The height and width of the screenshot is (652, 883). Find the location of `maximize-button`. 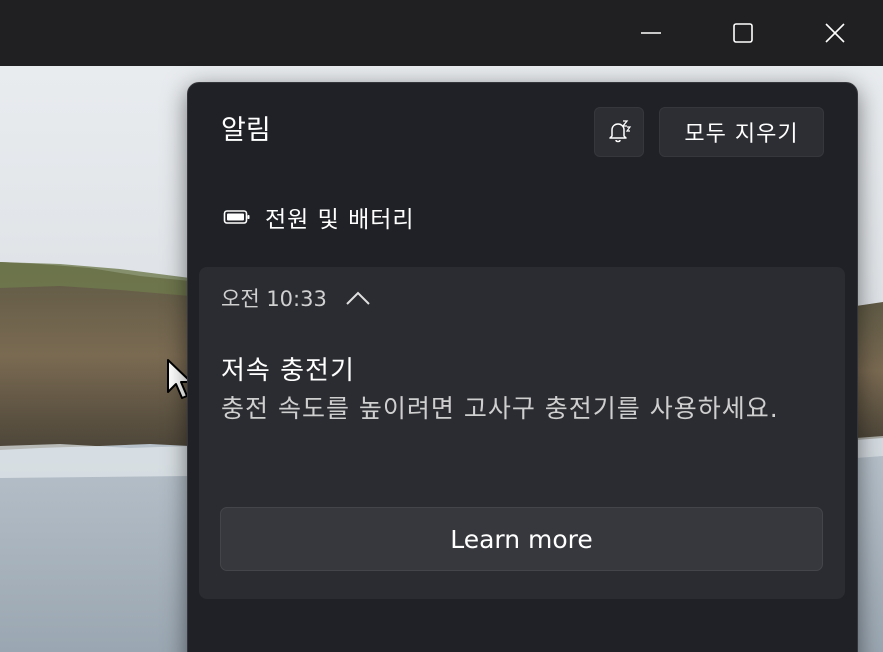

maximize-button is located at coordinates (743, 33).